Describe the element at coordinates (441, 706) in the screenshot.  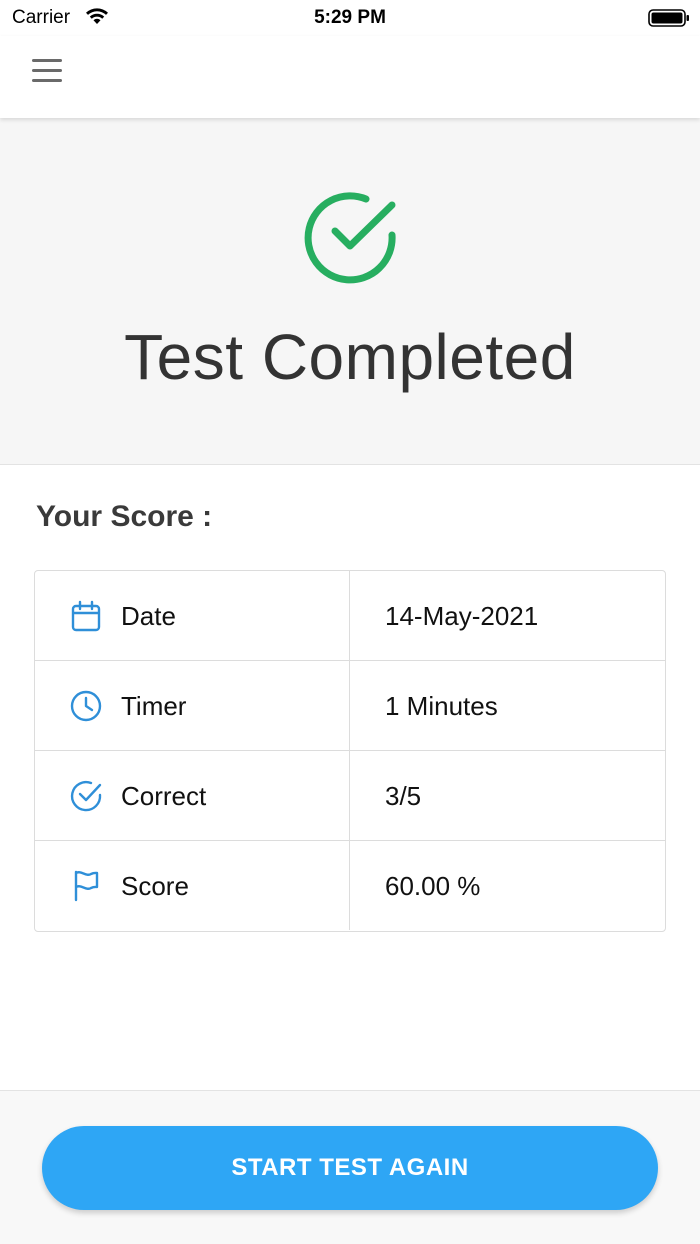
I see `row-value: 1 Minutes` at that location.